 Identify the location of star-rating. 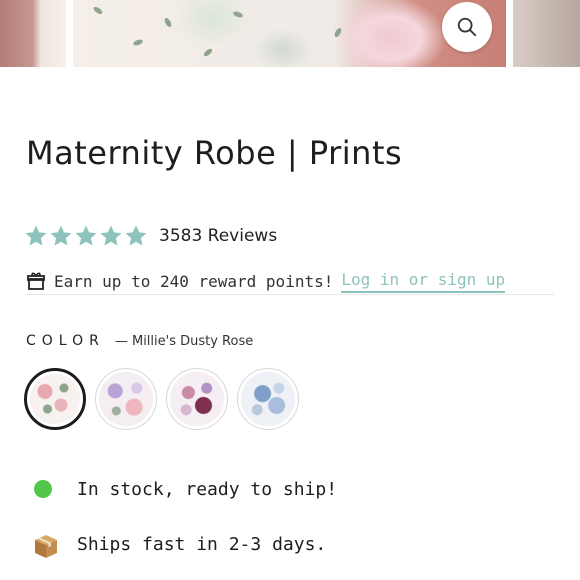
(86, 236).